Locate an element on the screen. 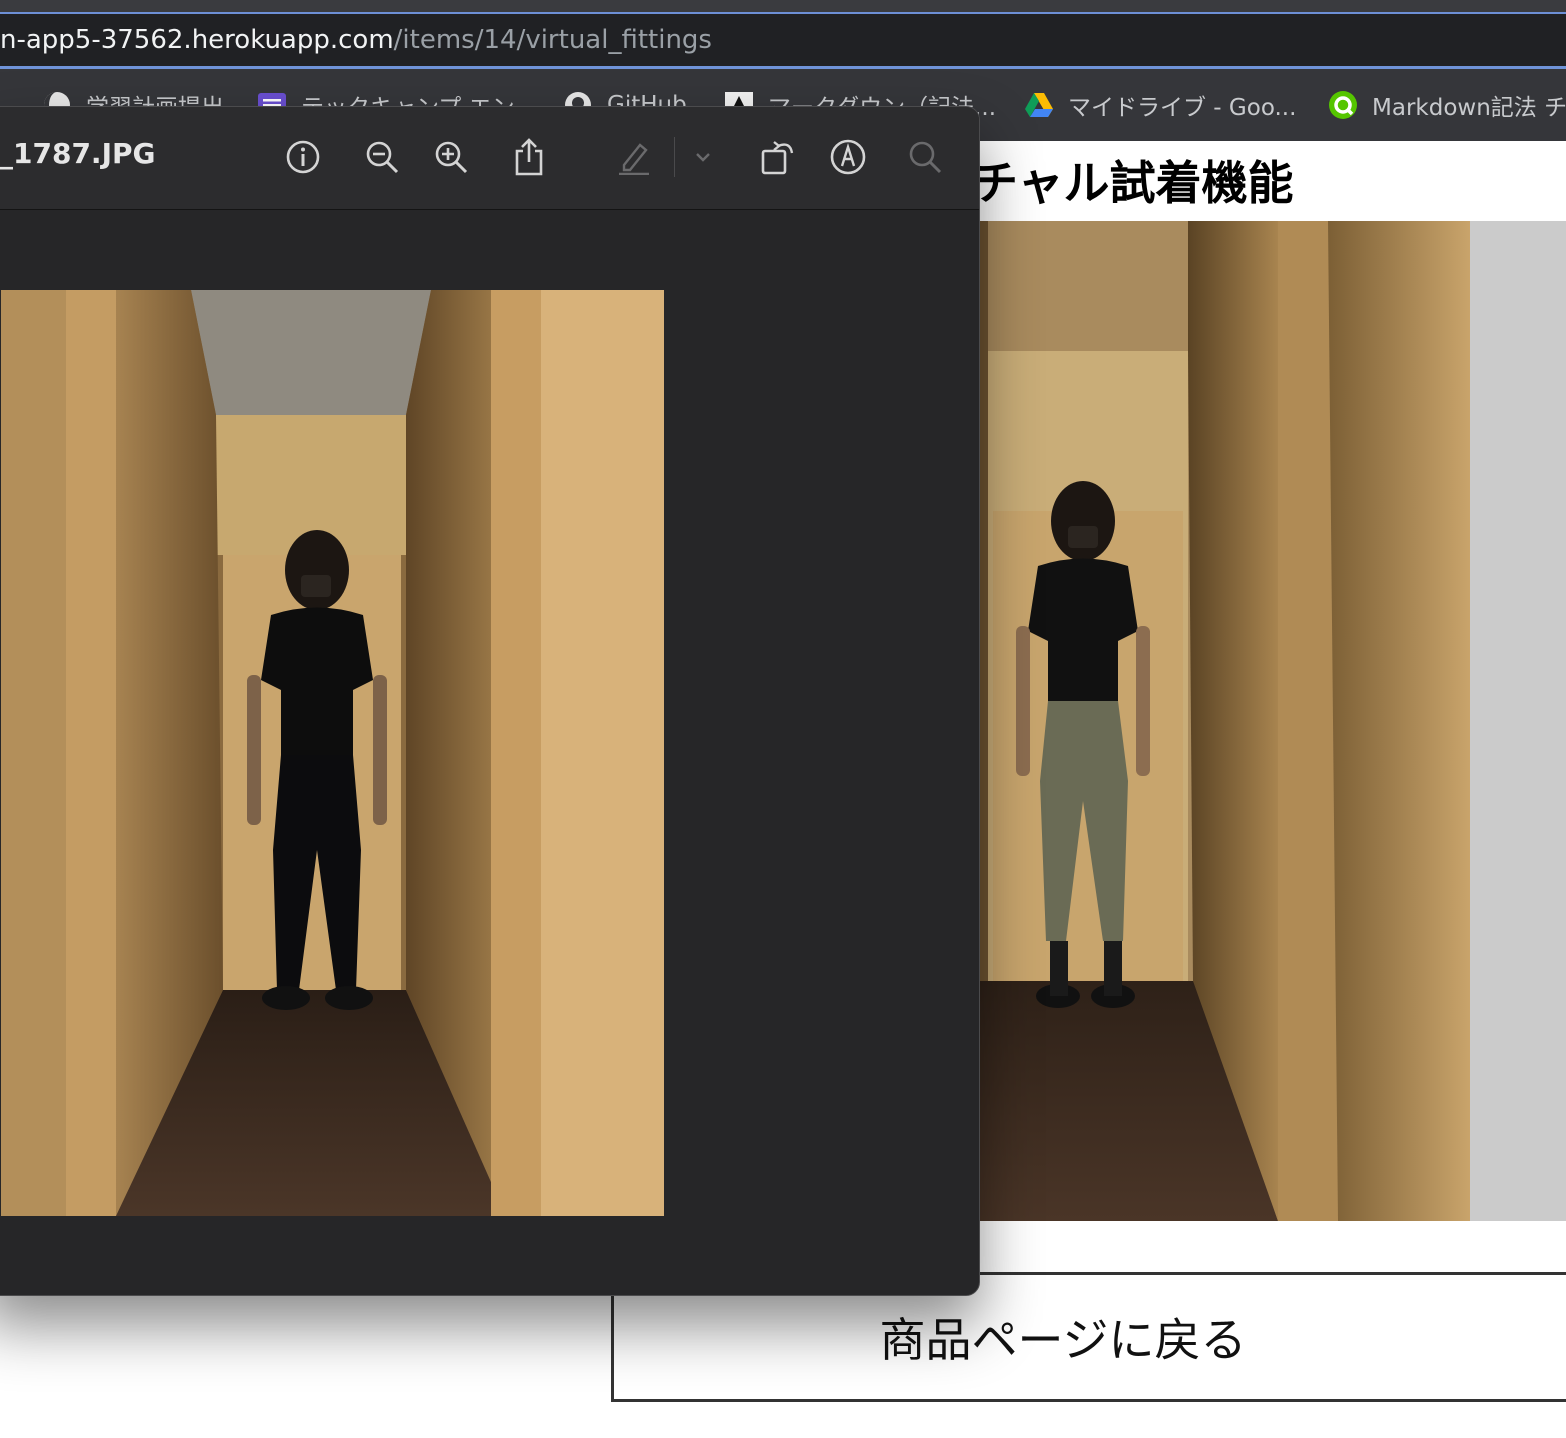  info-icon is located at coordinates (303, 157).